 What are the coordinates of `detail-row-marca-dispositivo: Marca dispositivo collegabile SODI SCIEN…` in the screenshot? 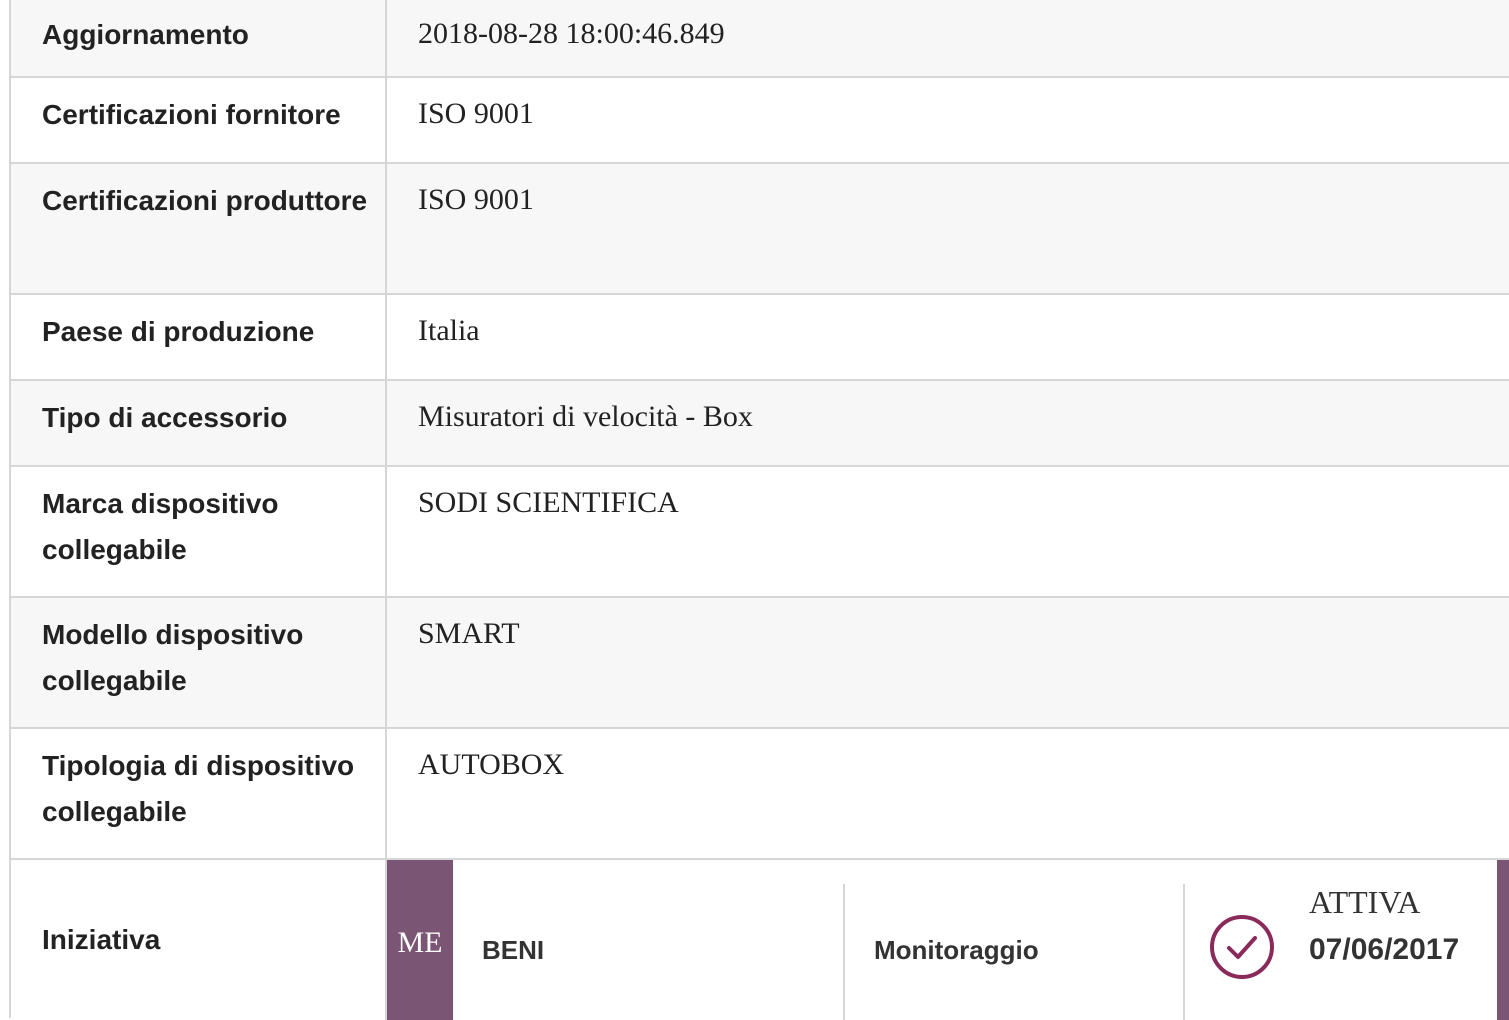 It's located at (760, 532).